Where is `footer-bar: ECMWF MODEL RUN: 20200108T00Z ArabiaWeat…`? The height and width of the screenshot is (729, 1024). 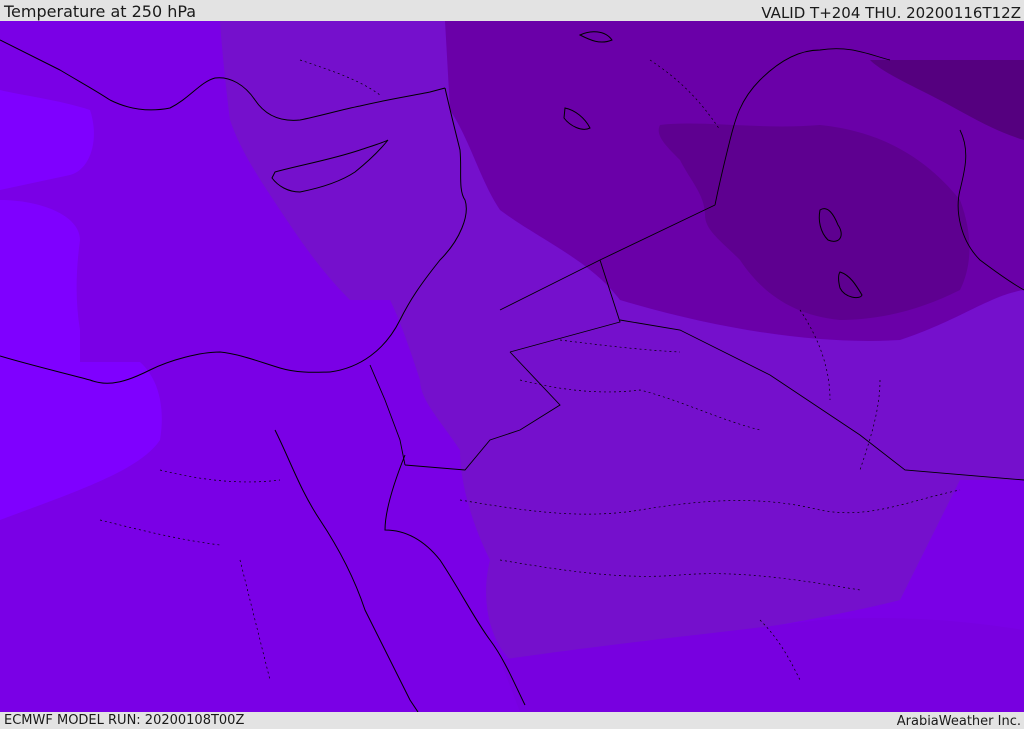
footer-bar: ECMWF MODEL RUN: 20200108T00Z ArabiaWeat… is located at coordinates (512, 720).